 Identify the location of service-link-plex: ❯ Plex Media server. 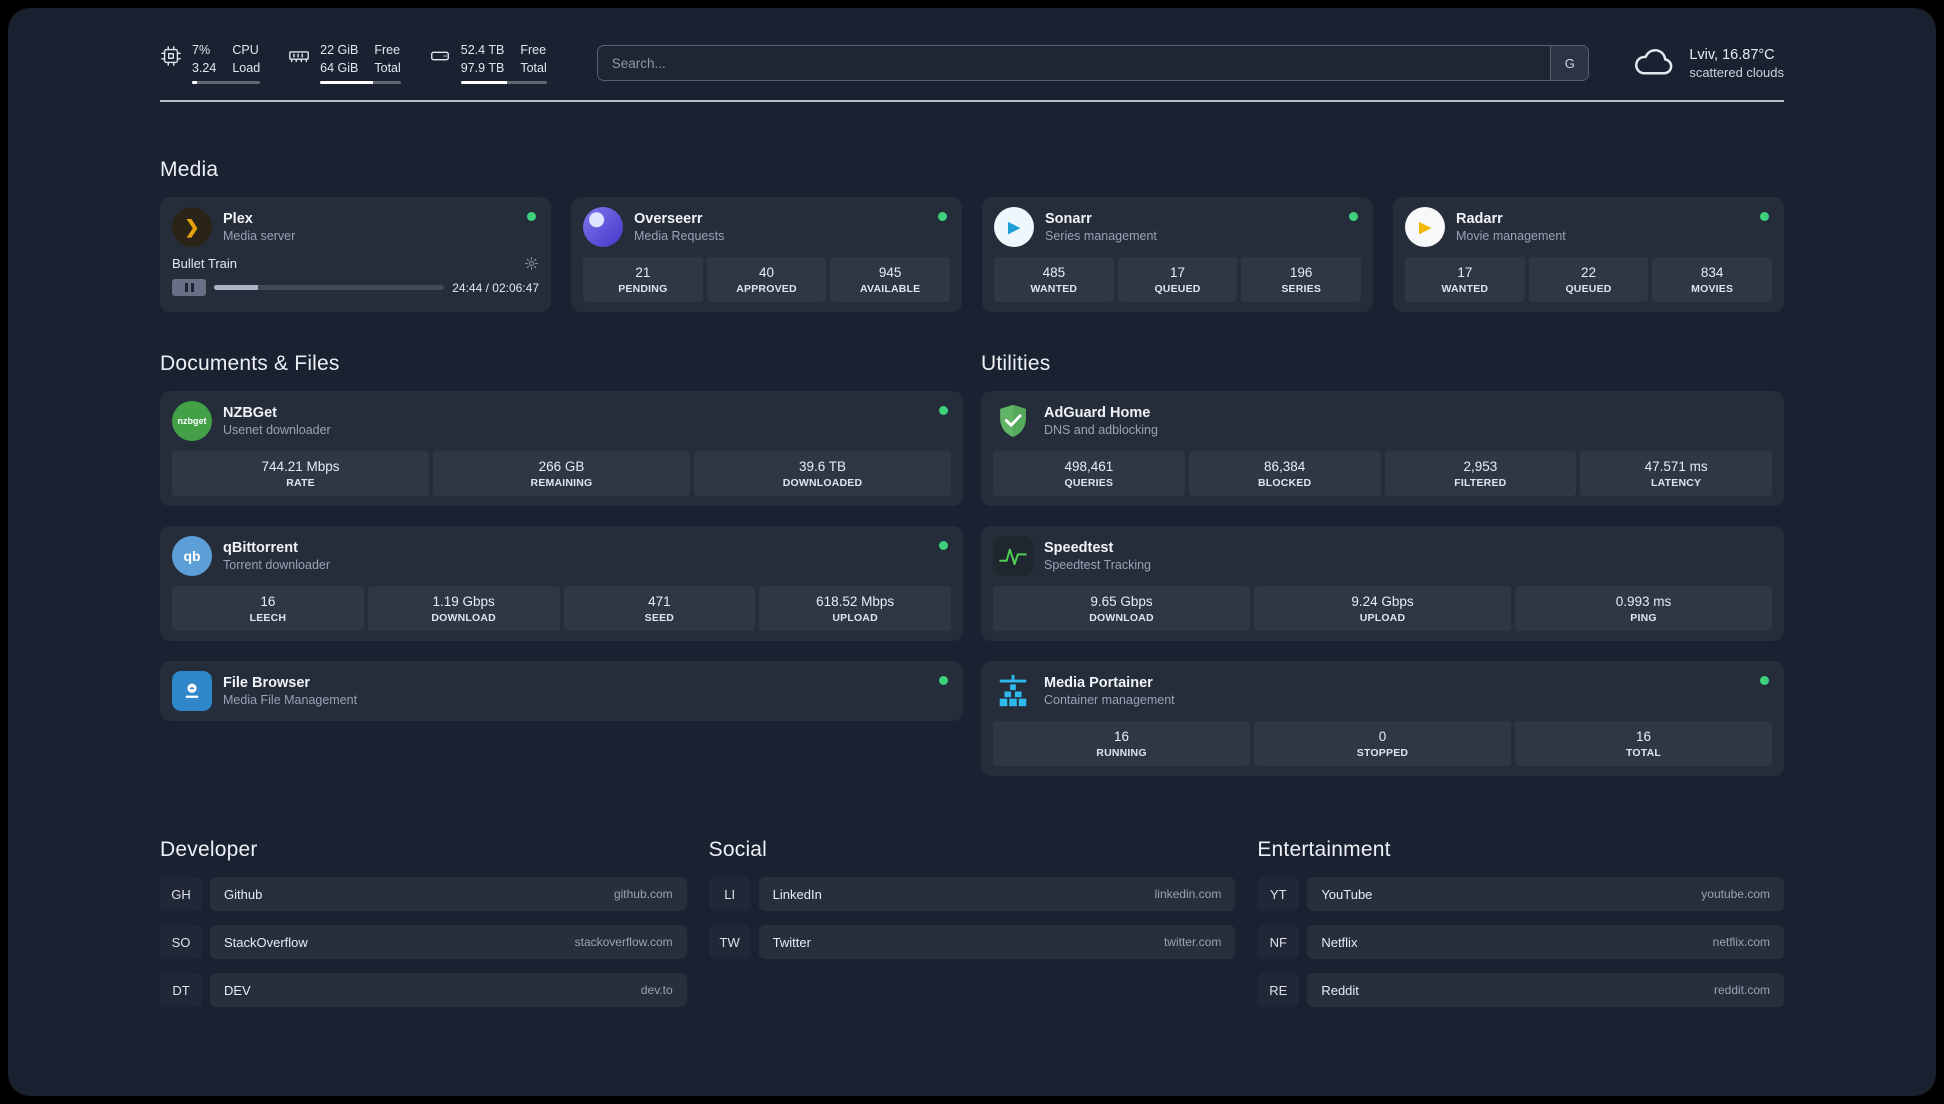
(355, 227).